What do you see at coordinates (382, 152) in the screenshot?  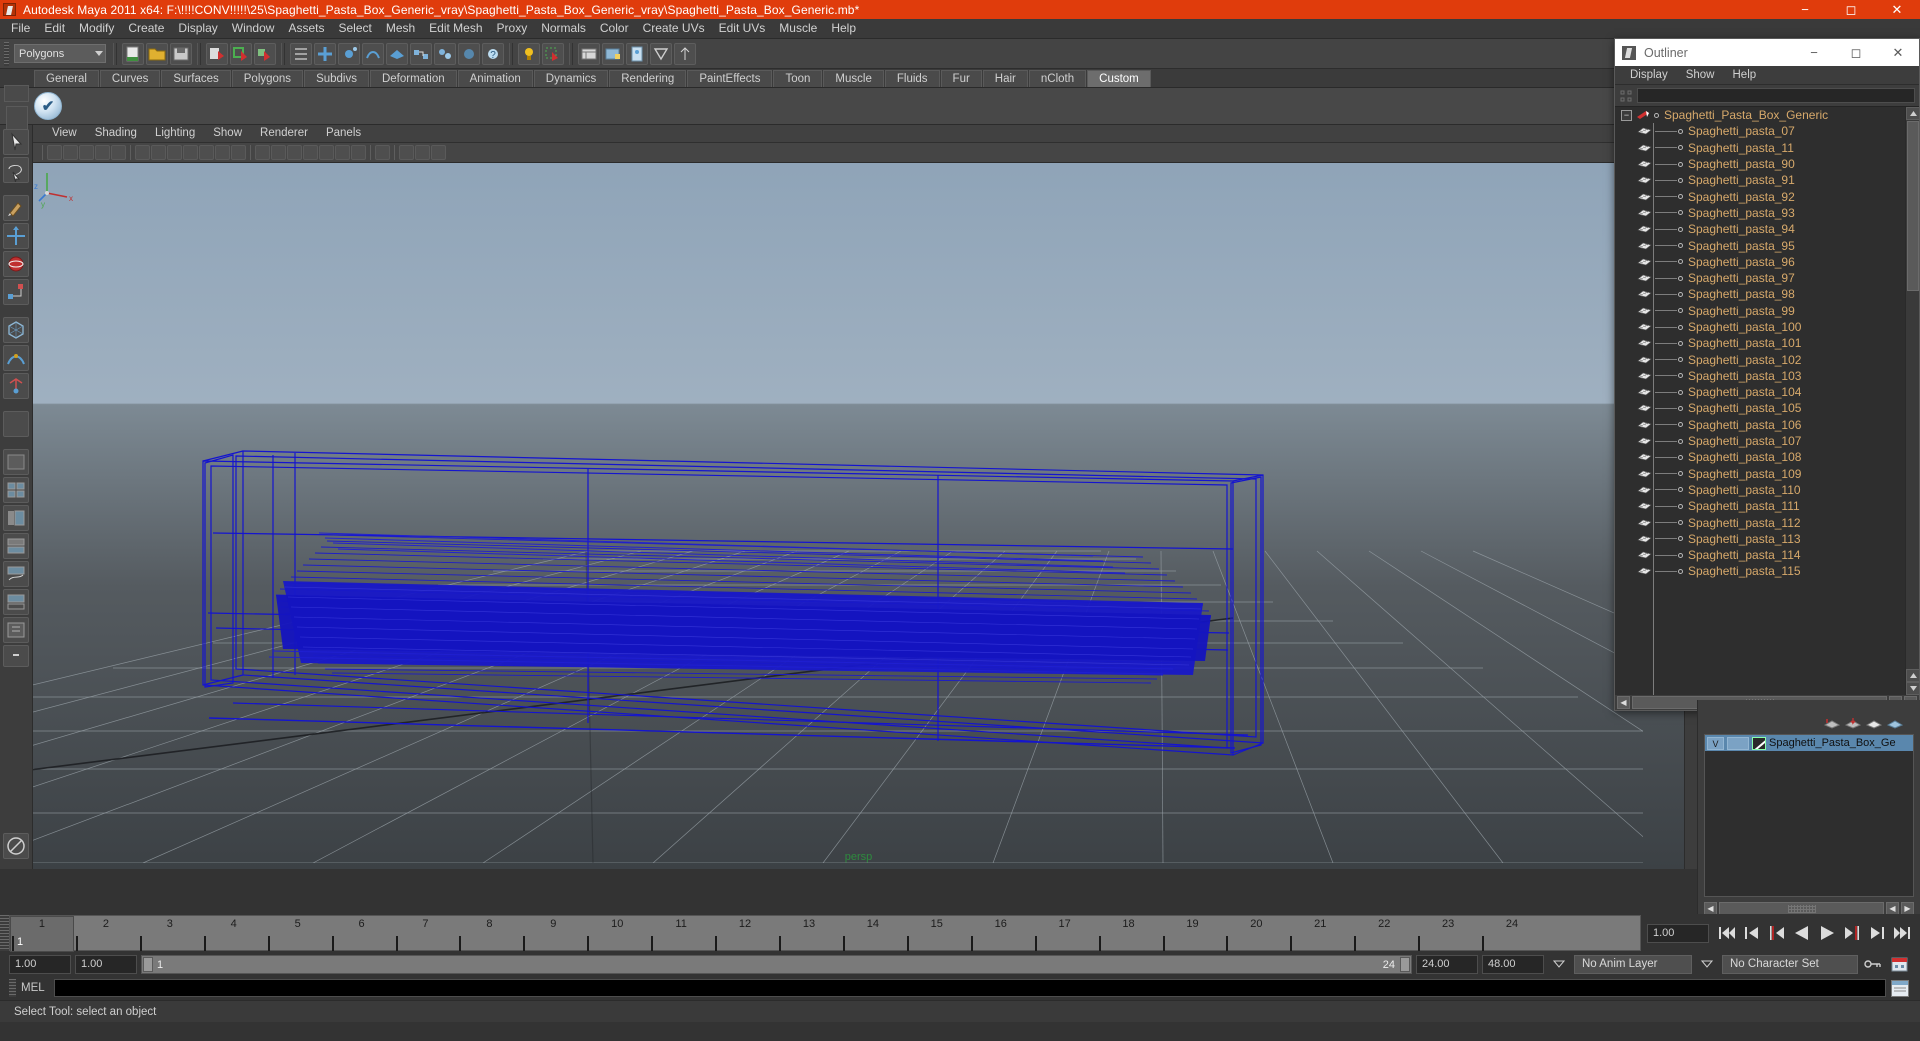 I see `shadows-icon` at bounding box center [382, 152].